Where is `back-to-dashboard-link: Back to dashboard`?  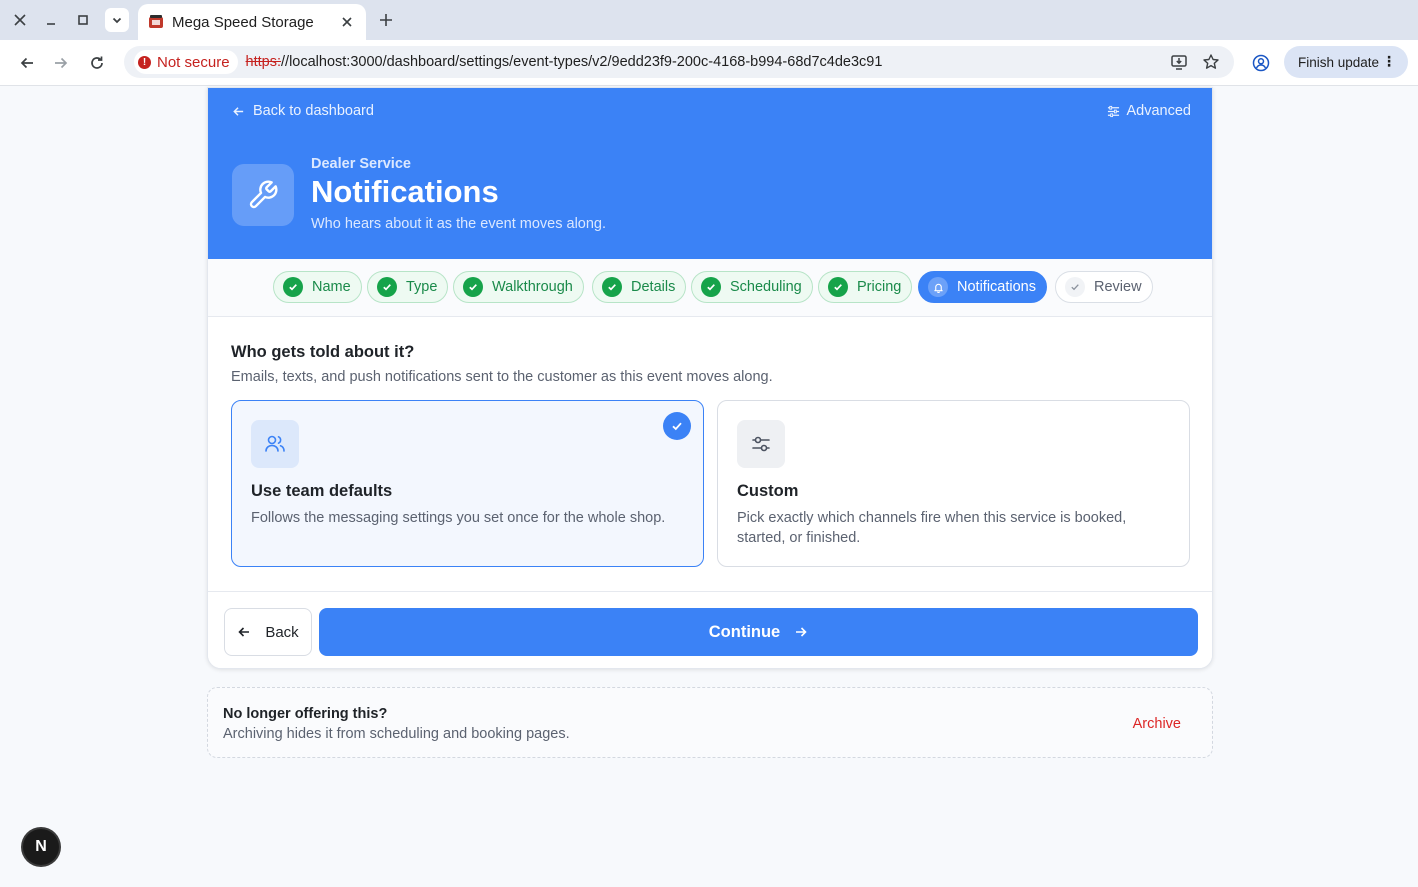
back-to-dashboard-link: Back to dashboard is located at coordinates (303, 111).